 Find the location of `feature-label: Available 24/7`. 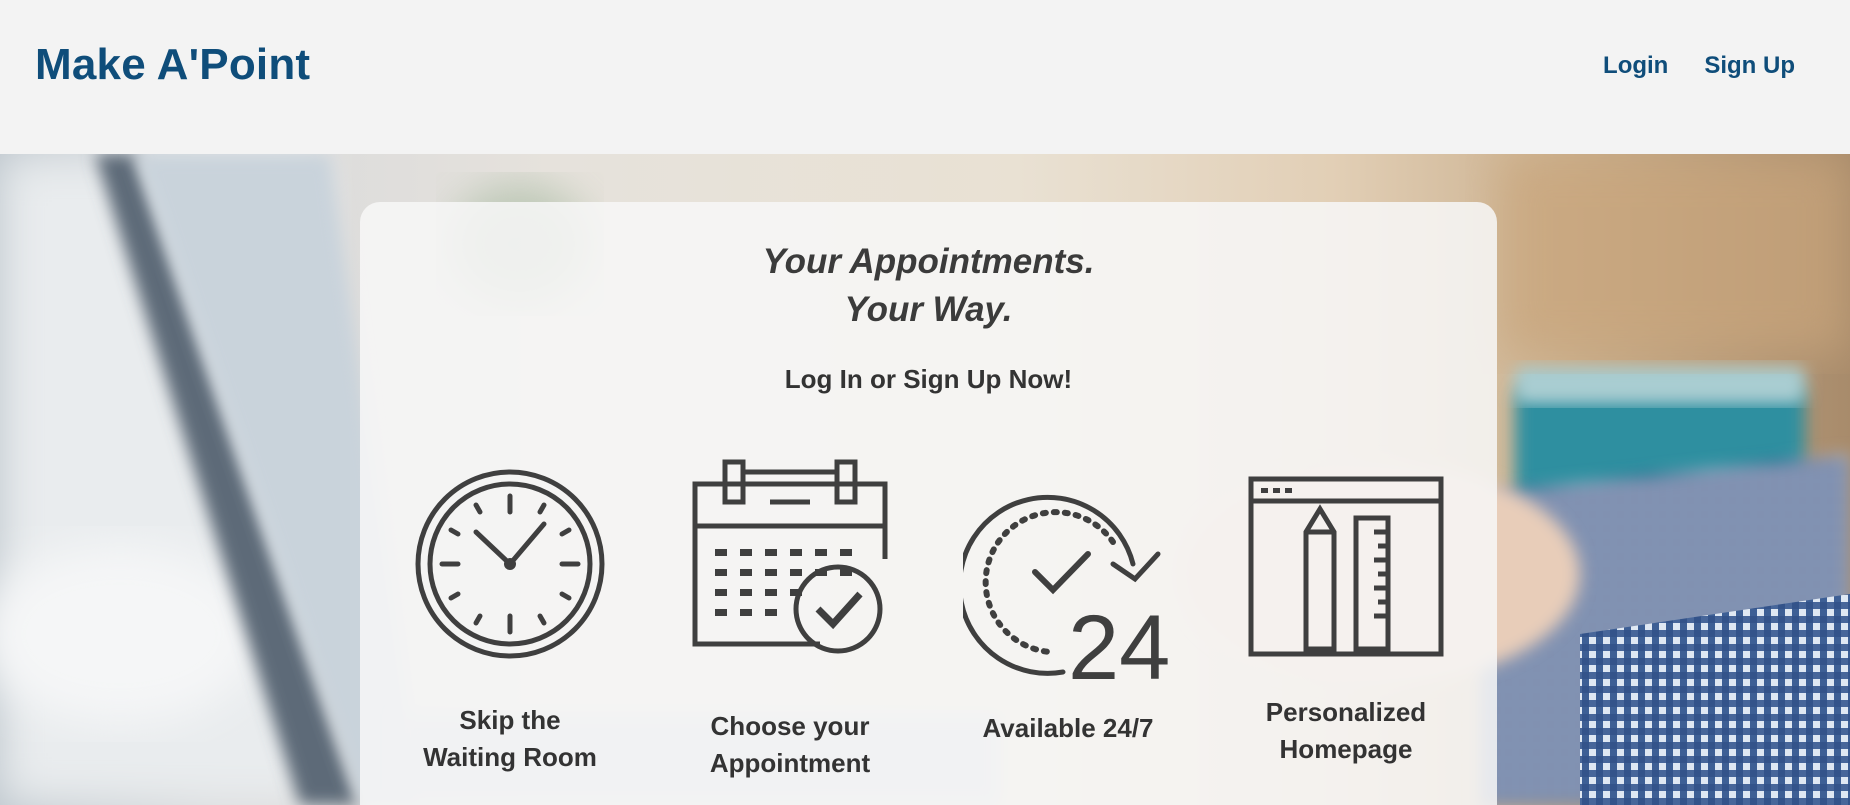

feature-label: Available 24/7 is located at coordinates (1068, 728).